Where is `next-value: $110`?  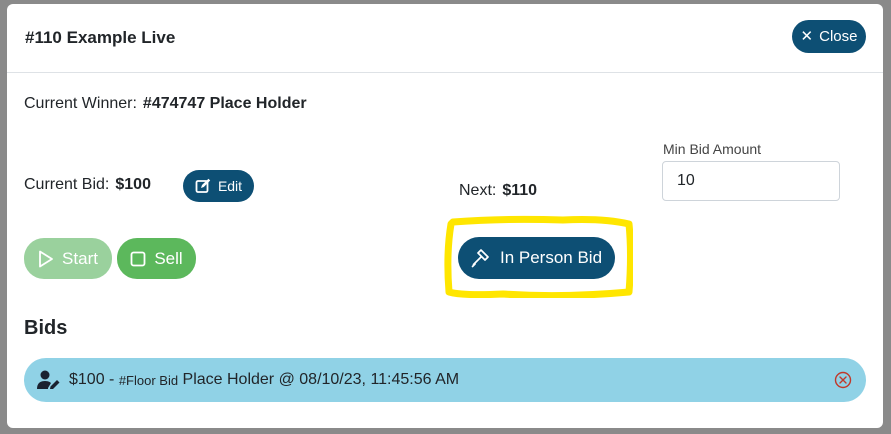
next-value: $110 is located at coordinates (520, 190).